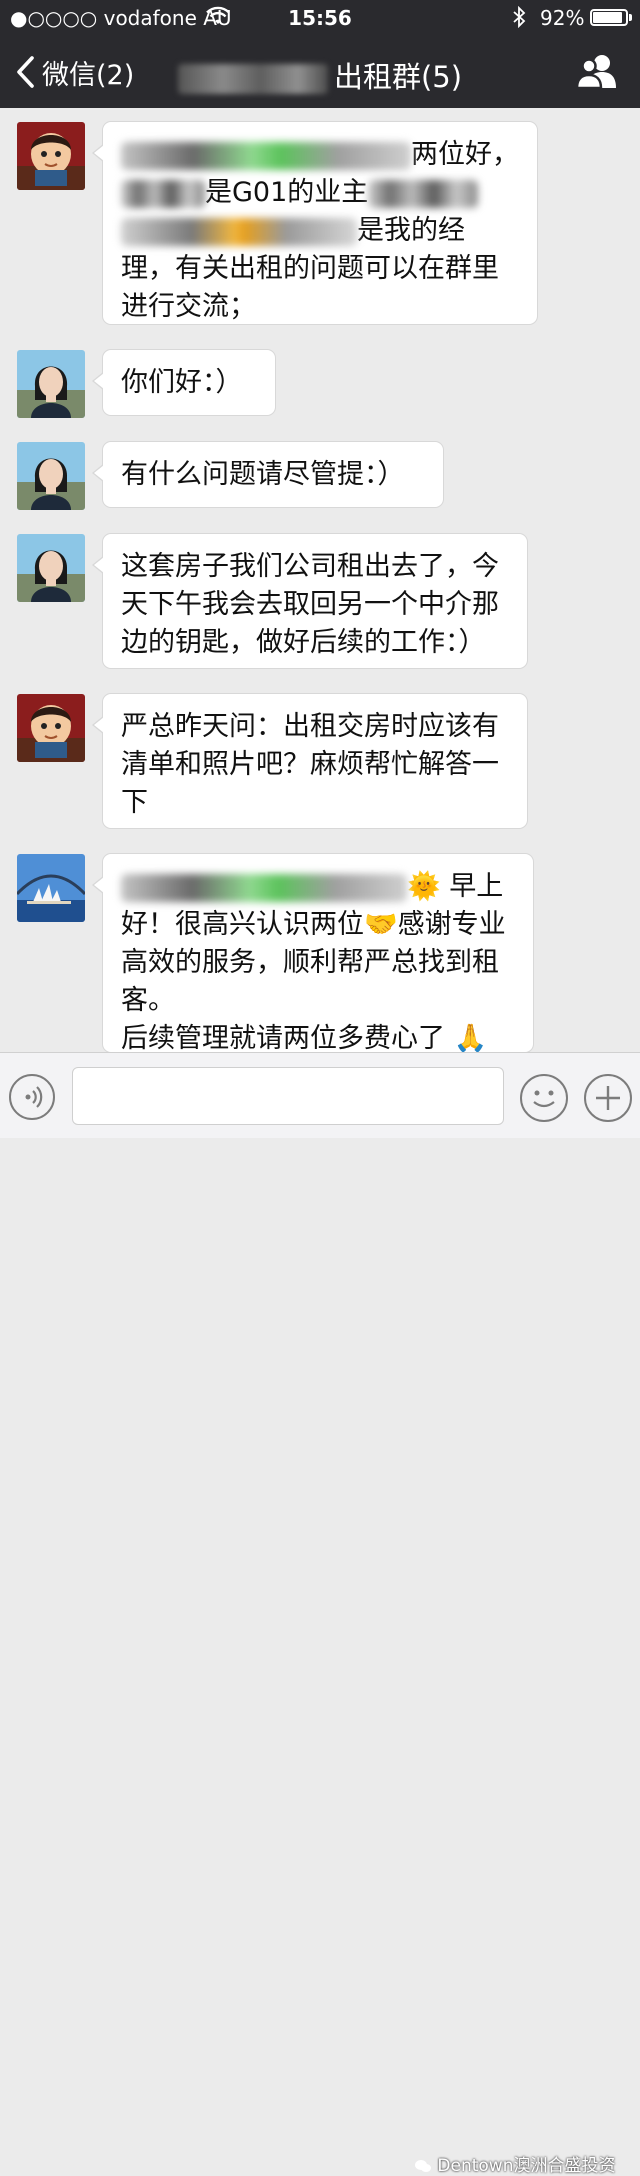 The image size is (640, 2176). What do you see at coordinates (313, 924) in the screenshot?
I see `message-text-segment: 好！很高兴认识两位🤝感谢专业` at bounding box center [313, 924].